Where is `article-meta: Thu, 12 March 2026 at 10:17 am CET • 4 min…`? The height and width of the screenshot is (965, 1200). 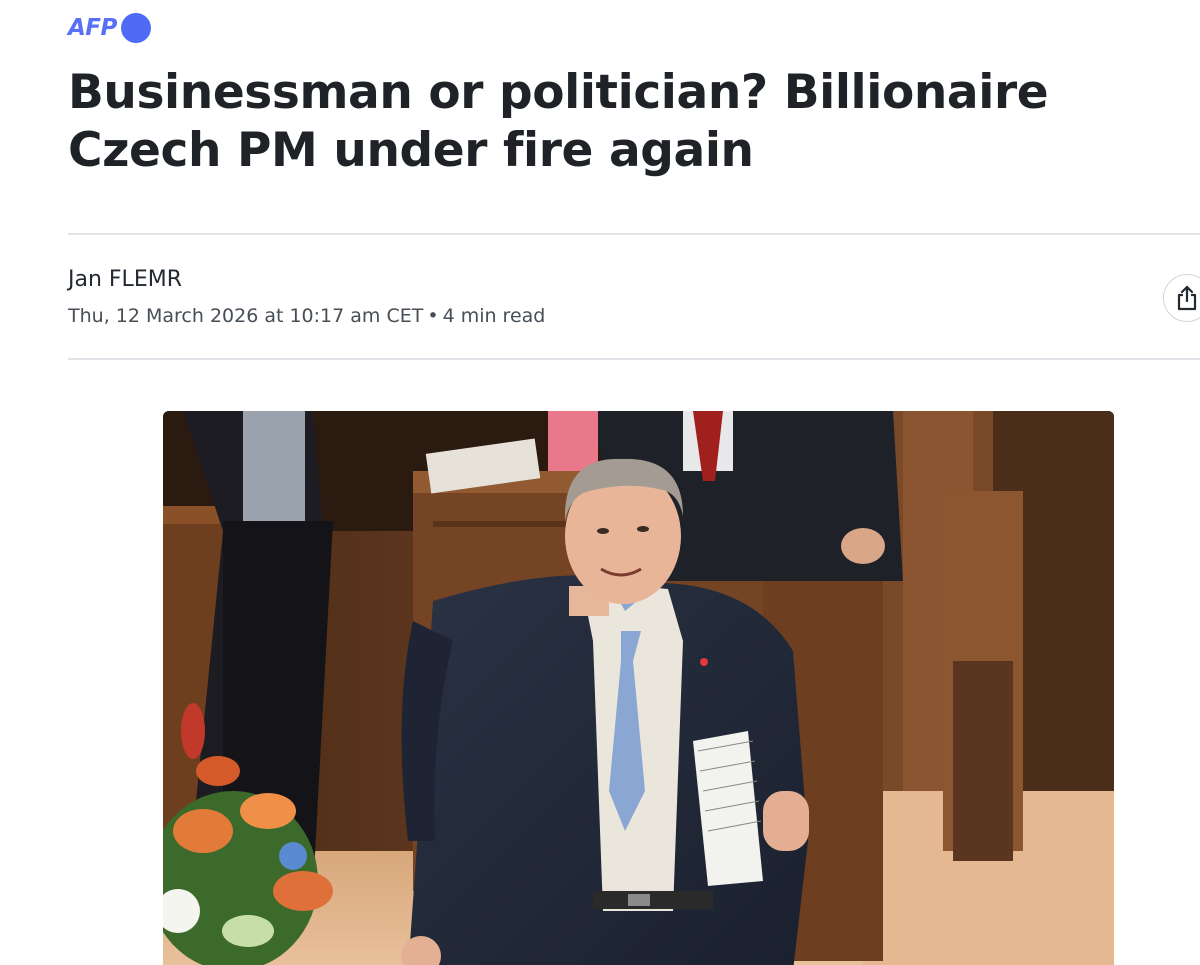 article-meta: Thu, 12 March 2026 at 10:17 am CET • 4 min… is located at coordinates (306, 316).